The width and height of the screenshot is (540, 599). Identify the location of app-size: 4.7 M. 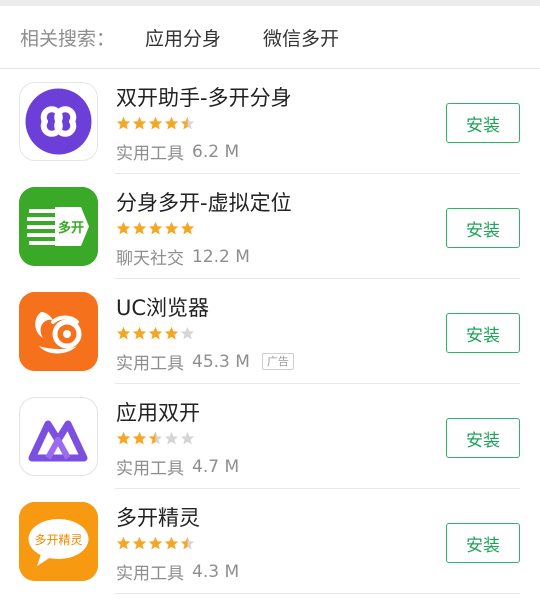
(216, 466).